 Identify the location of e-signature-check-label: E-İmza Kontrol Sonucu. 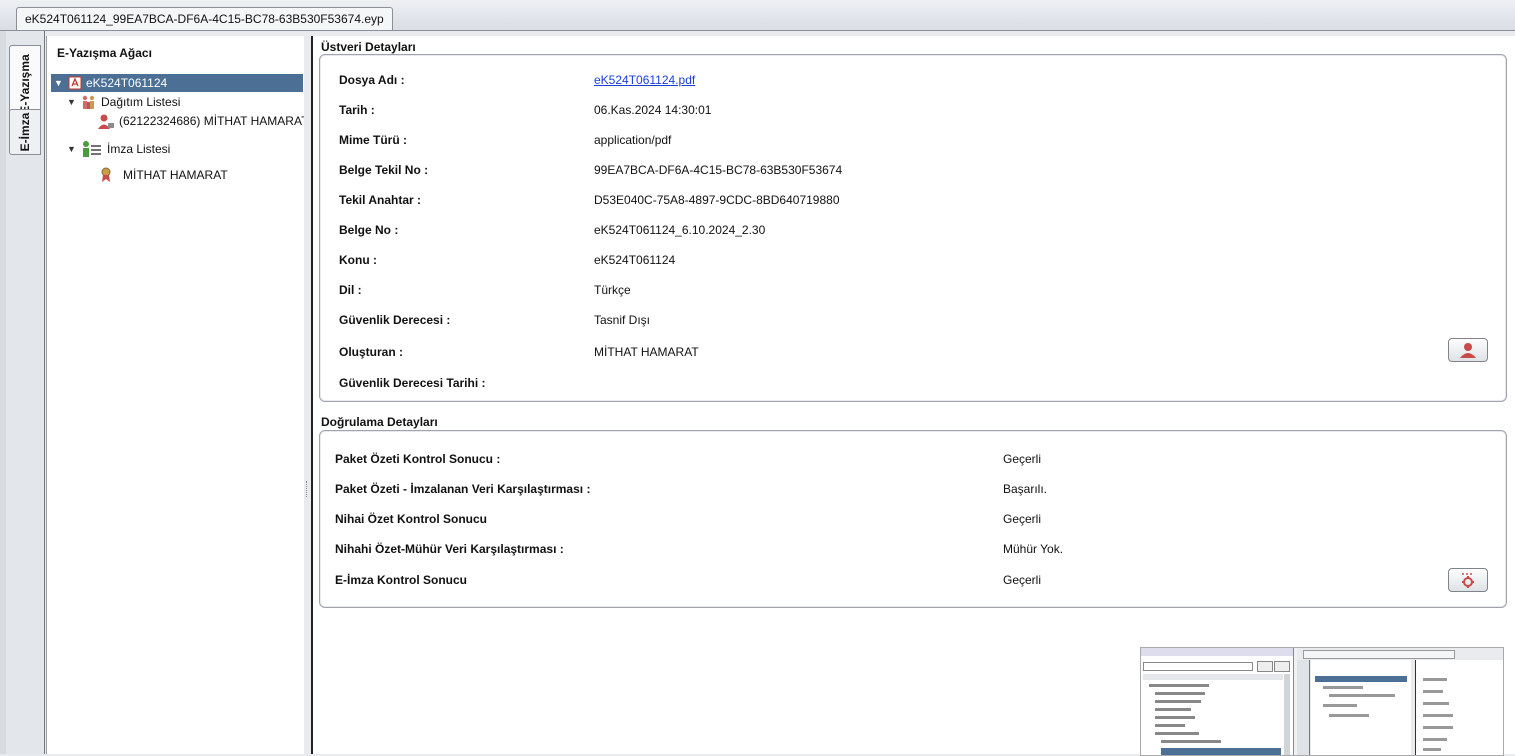
(401, 580).